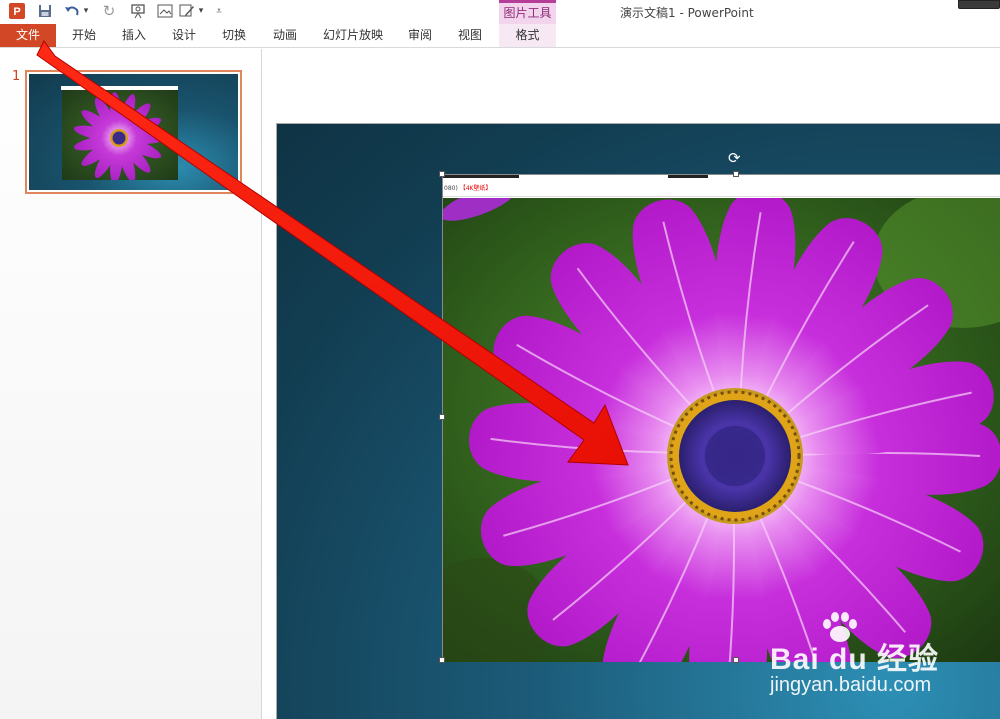  Describe the element at coordinates (855, 659) in the screenshot. I see `watermark-brand: Bai du 经验` at that location.